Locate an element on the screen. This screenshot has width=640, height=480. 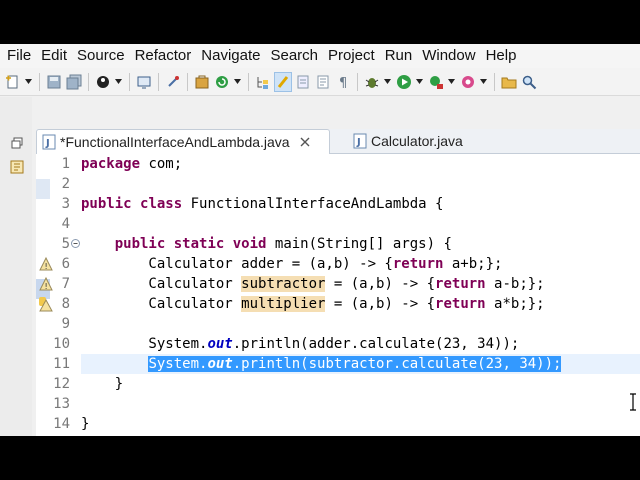
menu-edit: Edit is located at coordinates (54, 56).